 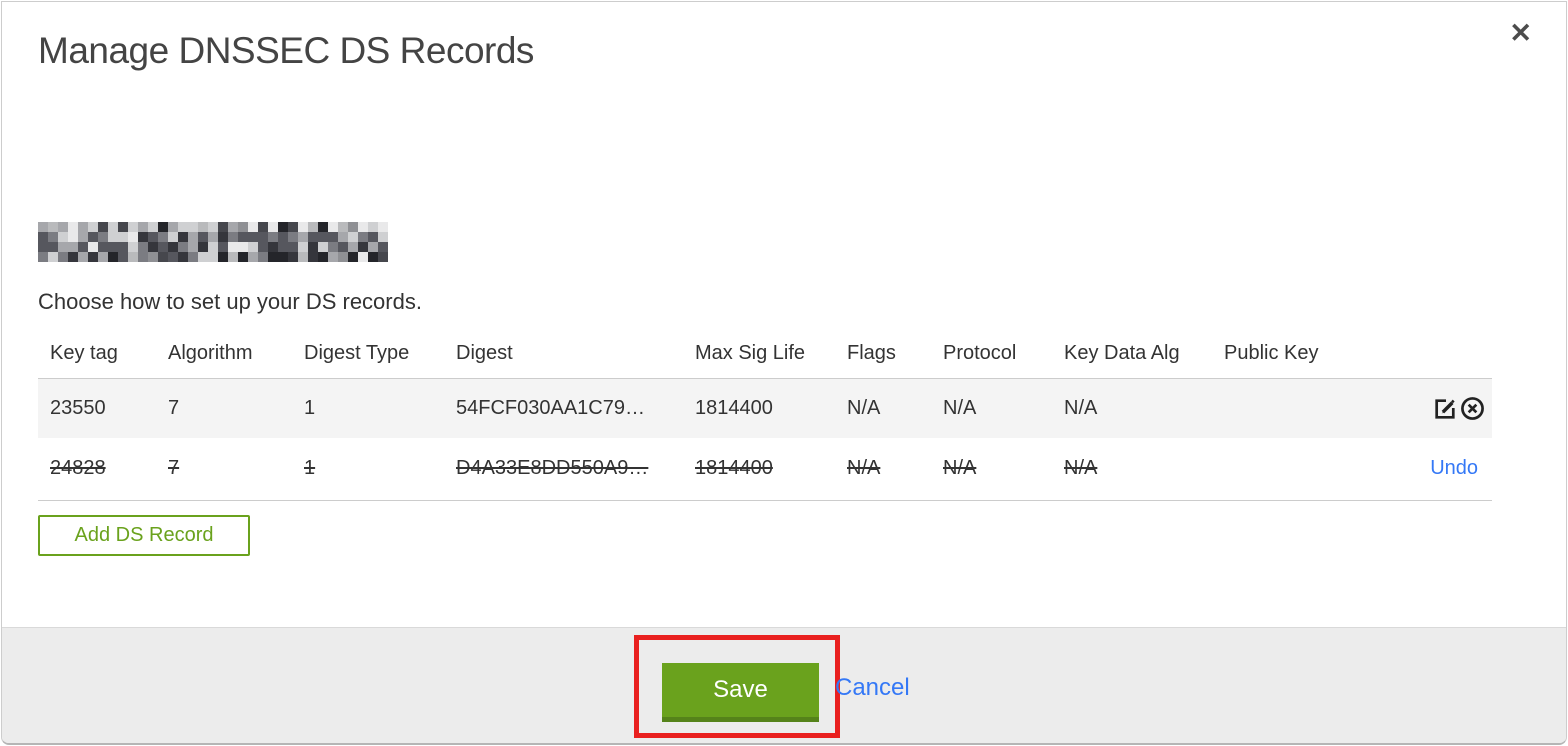 I want to click on save-button: Save, so click(x=740, y=692).